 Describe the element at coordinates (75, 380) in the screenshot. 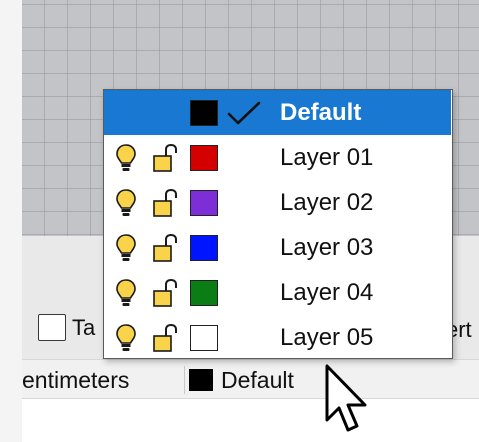

I see `units-label: entimeters` at that location.